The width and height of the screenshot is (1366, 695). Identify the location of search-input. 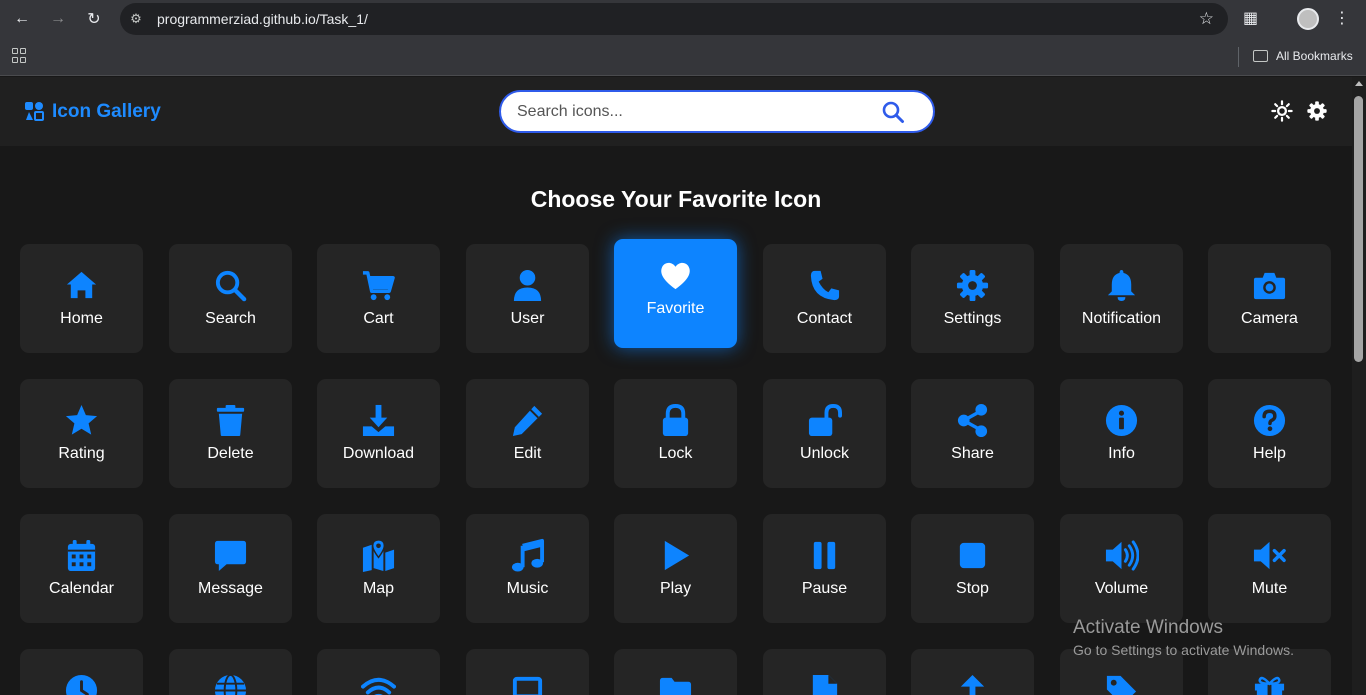
(687, 112).